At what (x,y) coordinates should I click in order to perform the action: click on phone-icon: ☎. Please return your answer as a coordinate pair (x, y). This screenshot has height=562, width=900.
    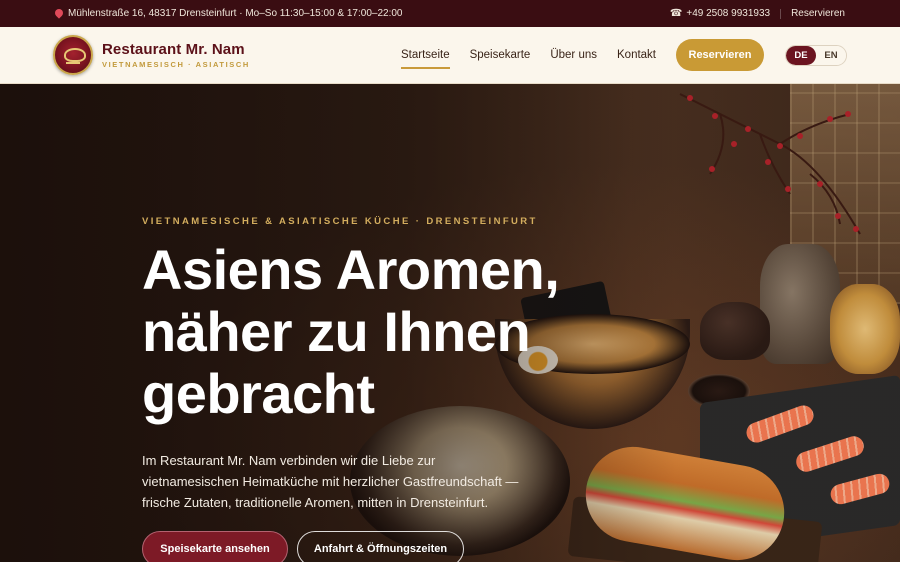
    Looking at the image, I should click on (676, 13).